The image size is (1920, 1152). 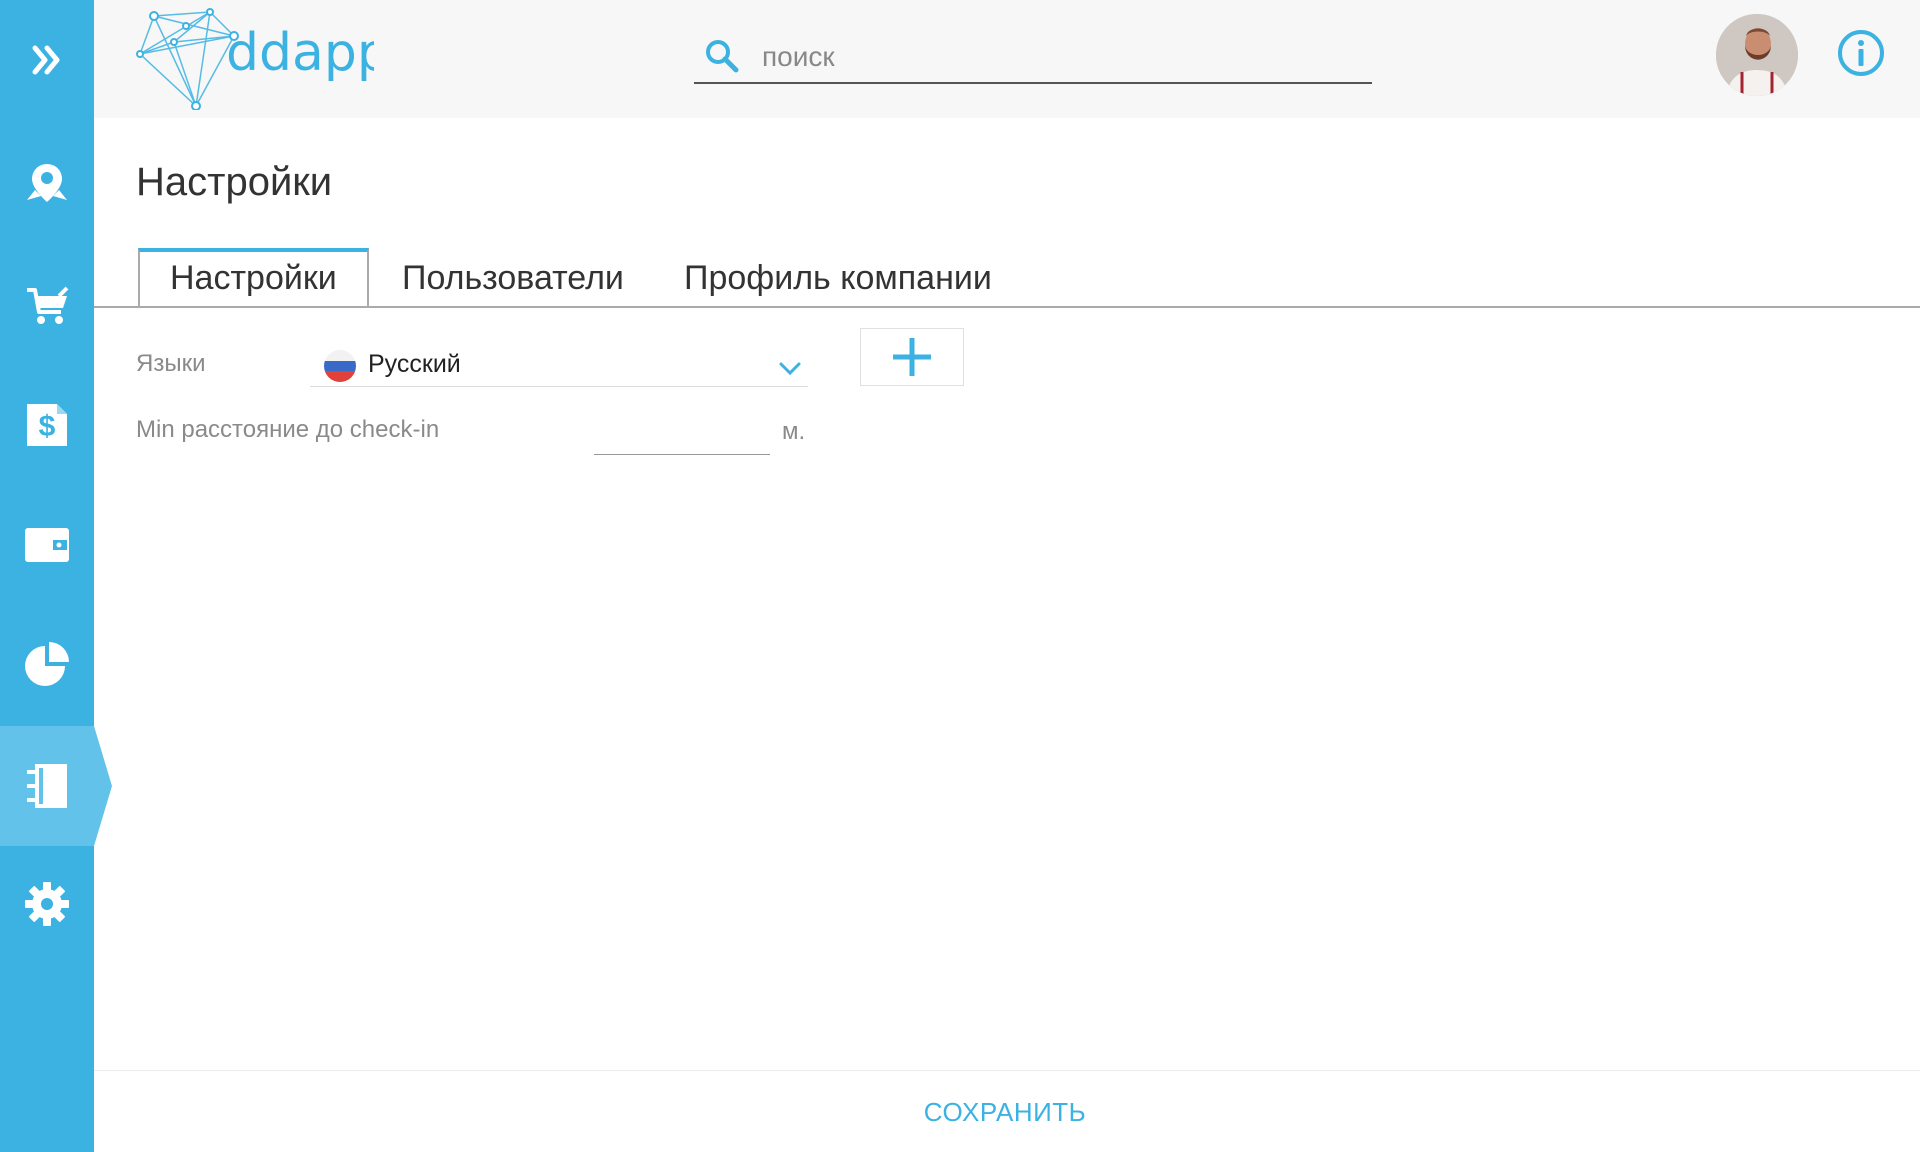 I want to click on tab-settings: Настройки, so click(x=253, y=277).